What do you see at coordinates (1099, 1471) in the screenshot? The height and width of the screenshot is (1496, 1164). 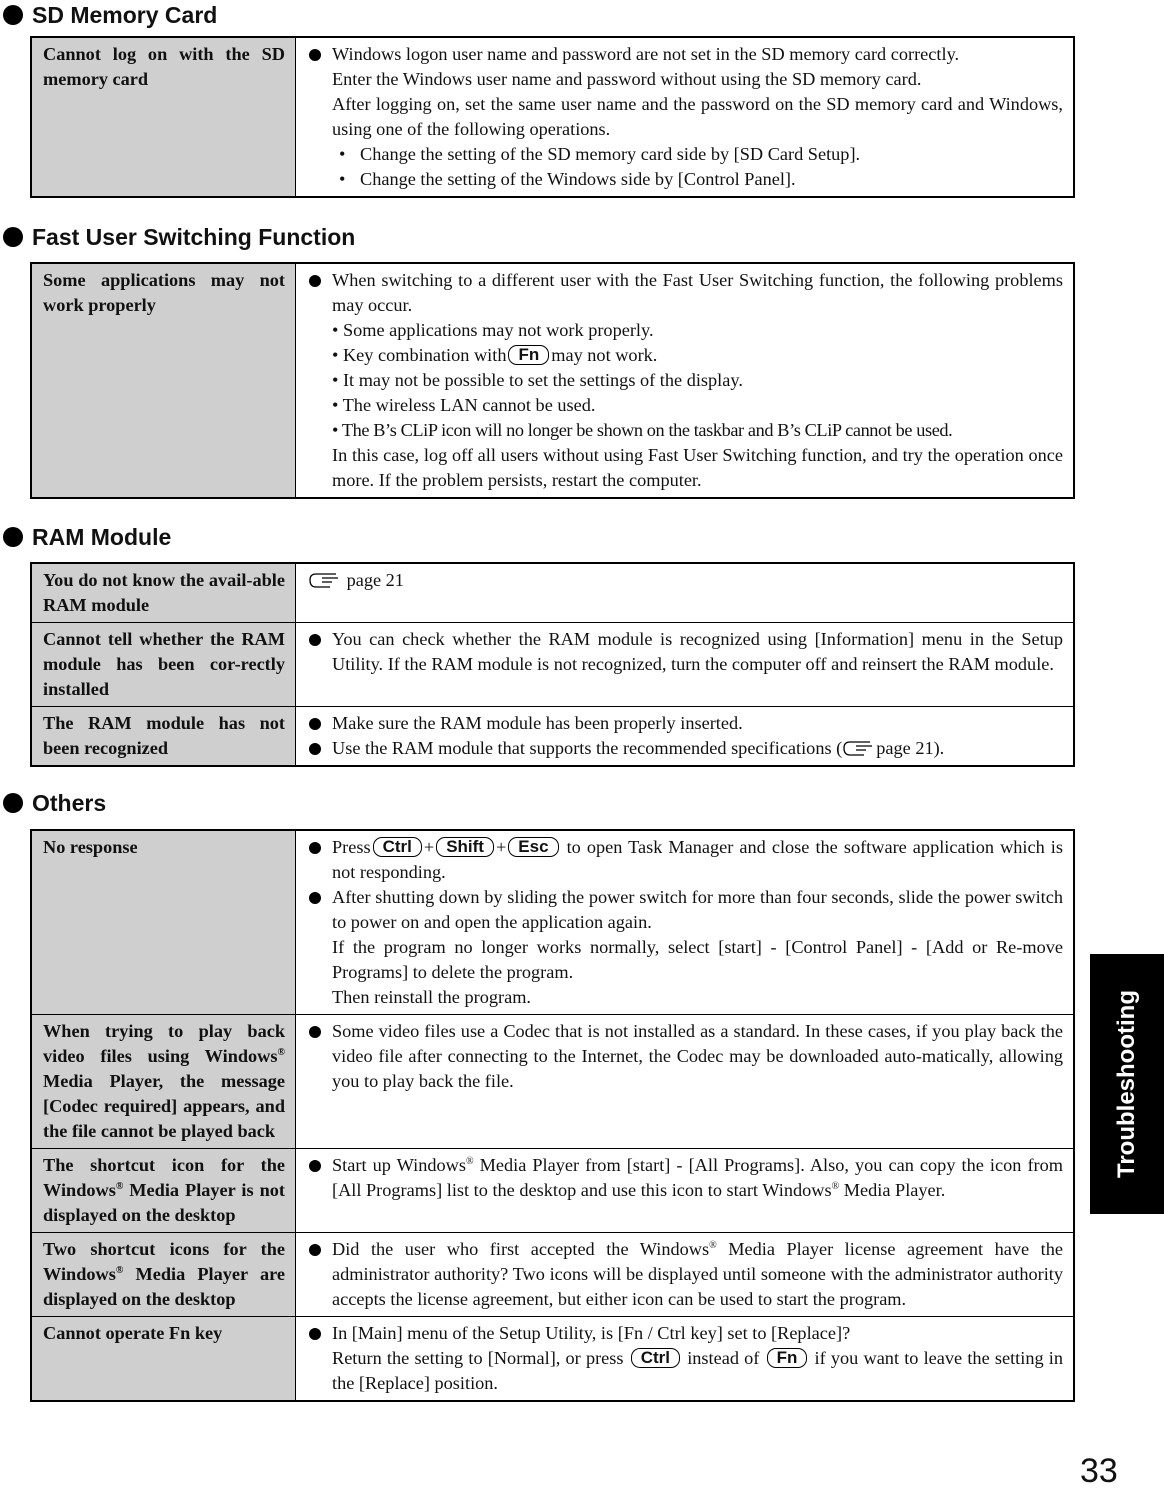 I see `page-number: 33` at bounding box center [1099, 1471].